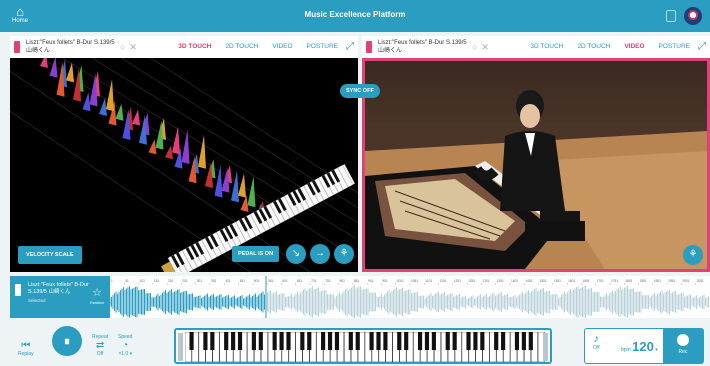  What do you see at coordinates (557, 281) in the screenshot?
I see `tick-label: 1551` at bounding box center [557, 281].